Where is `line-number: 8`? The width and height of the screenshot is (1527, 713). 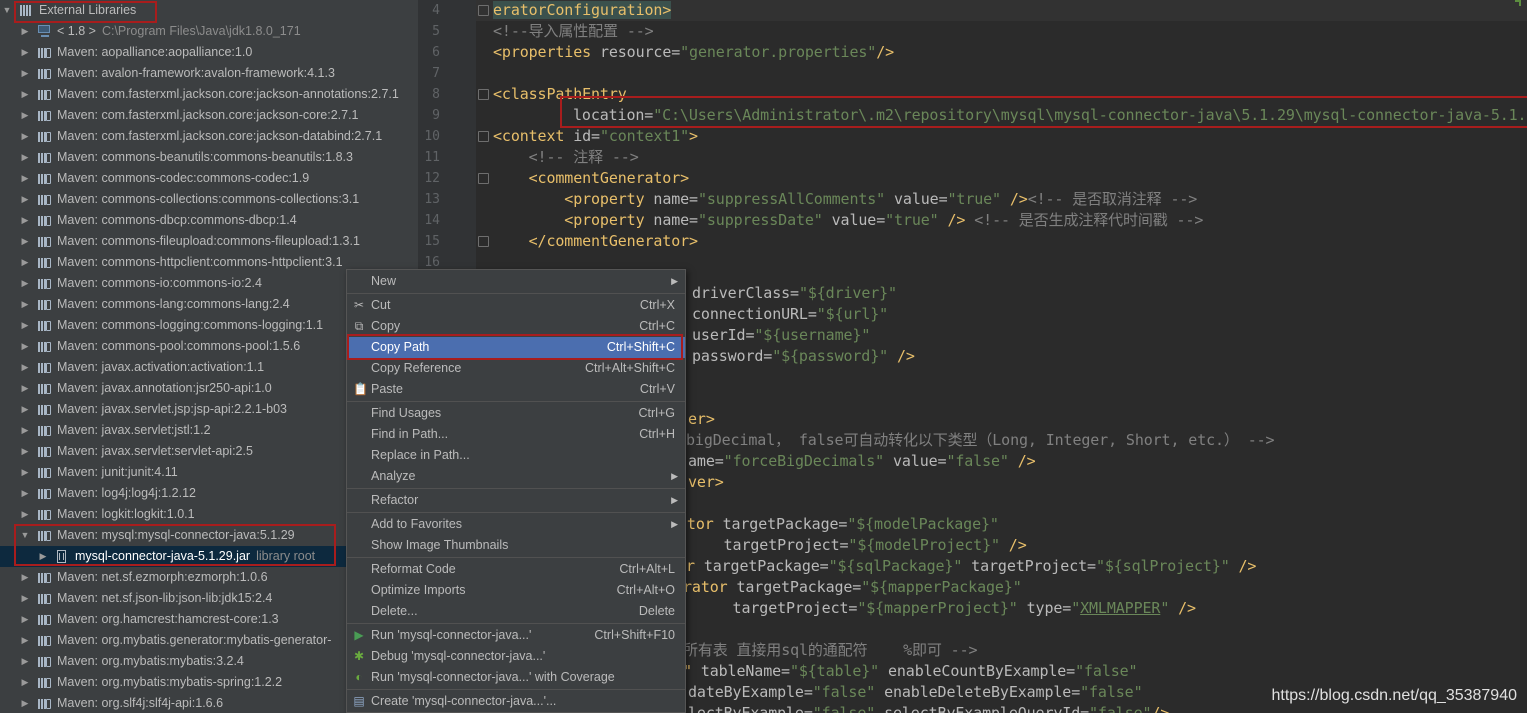 line-number: 8 is located at coordinates (436, 94).